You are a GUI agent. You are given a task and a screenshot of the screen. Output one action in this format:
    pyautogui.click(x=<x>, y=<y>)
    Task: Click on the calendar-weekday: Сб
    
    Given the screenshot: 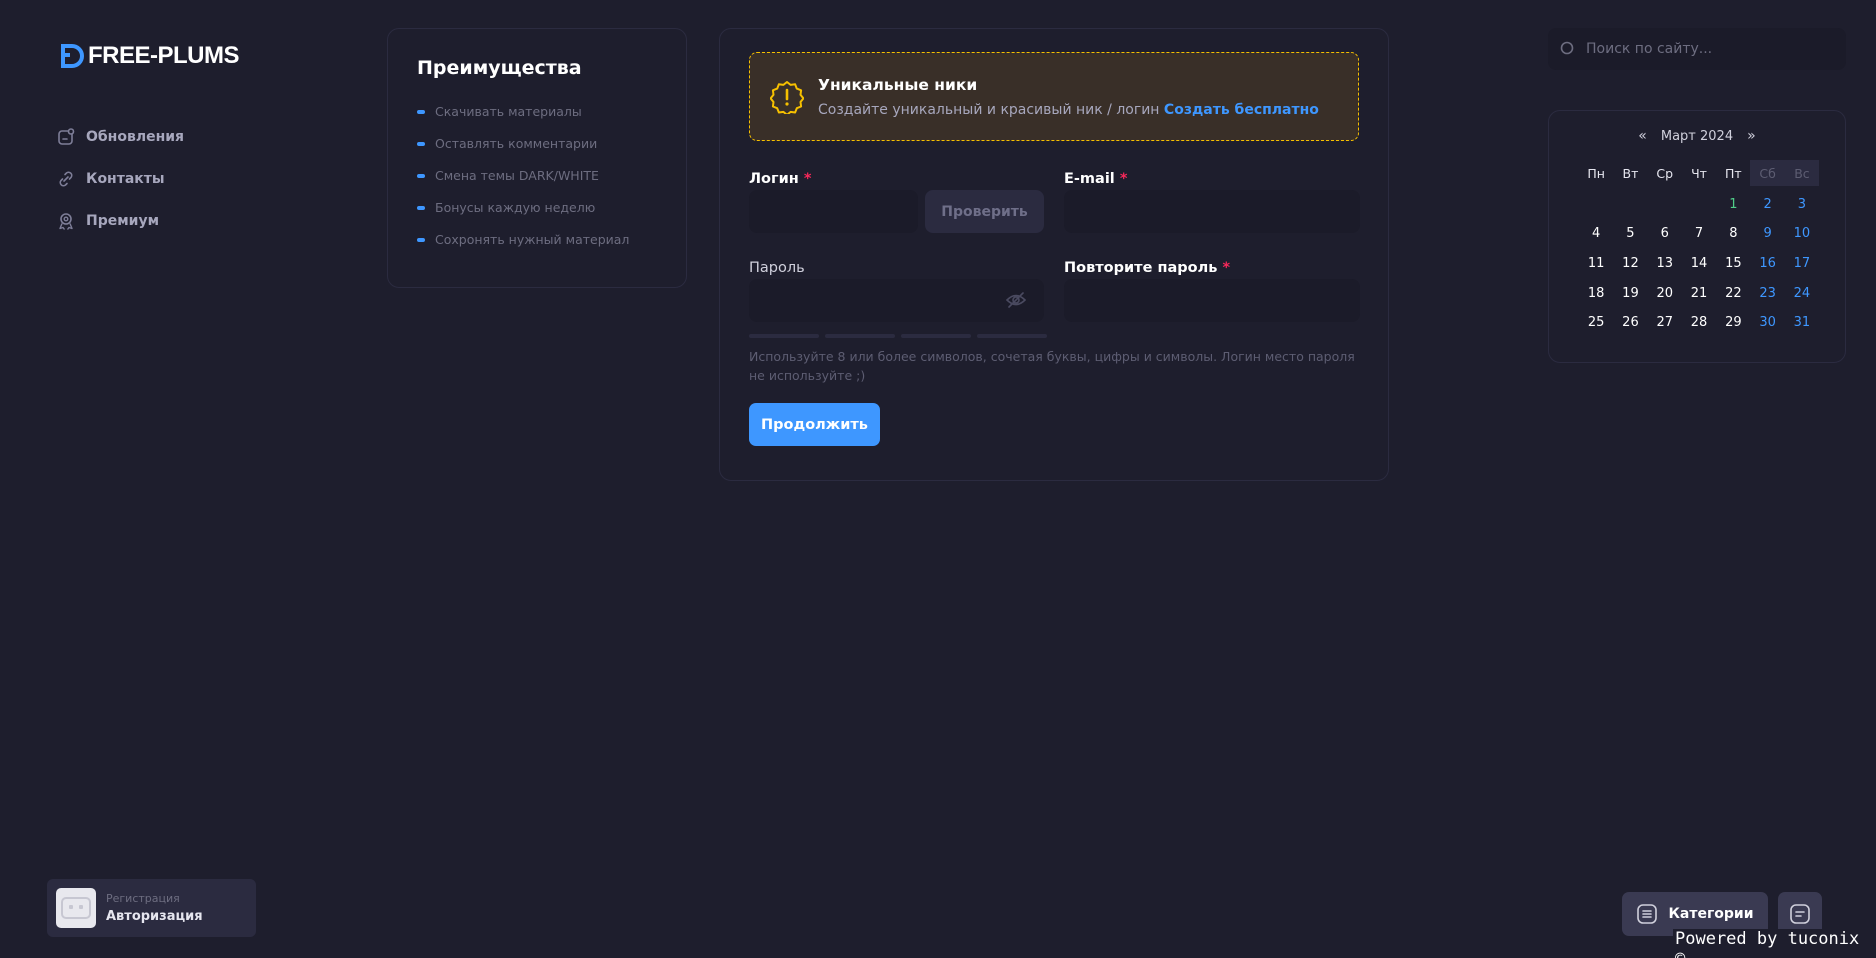 What is the action you would take?
    pyautogui.click(x=1767, y=173)
    